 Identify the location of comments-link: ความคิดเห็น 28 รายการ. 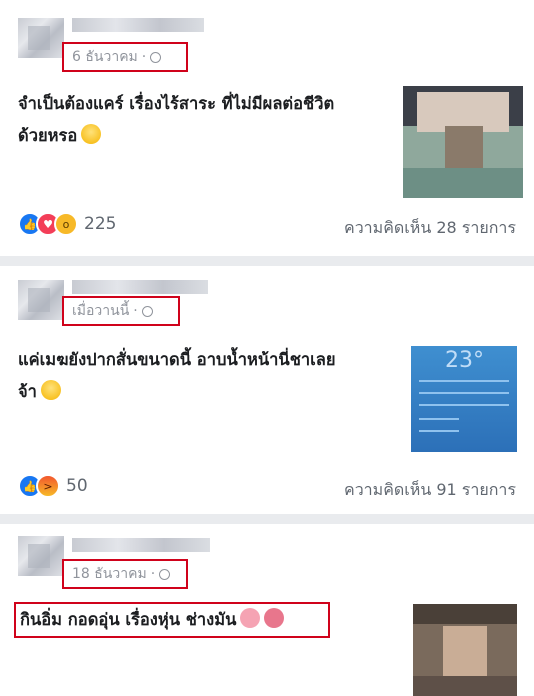
(430, 228).